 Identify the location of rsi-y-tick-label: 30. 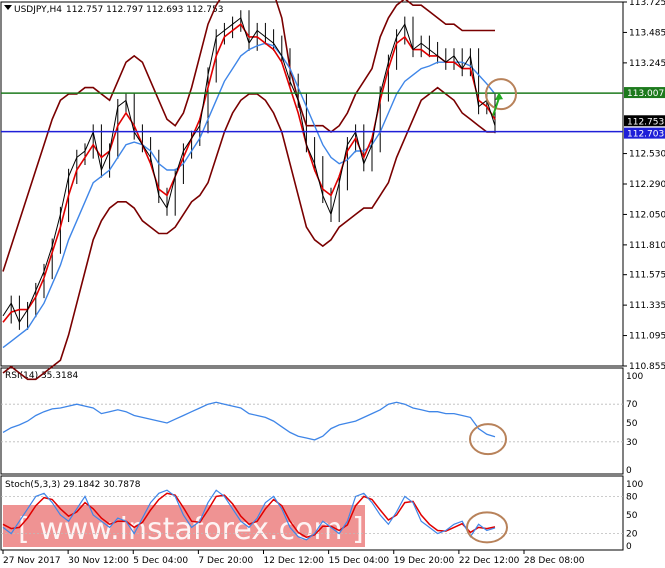
(632, 443).